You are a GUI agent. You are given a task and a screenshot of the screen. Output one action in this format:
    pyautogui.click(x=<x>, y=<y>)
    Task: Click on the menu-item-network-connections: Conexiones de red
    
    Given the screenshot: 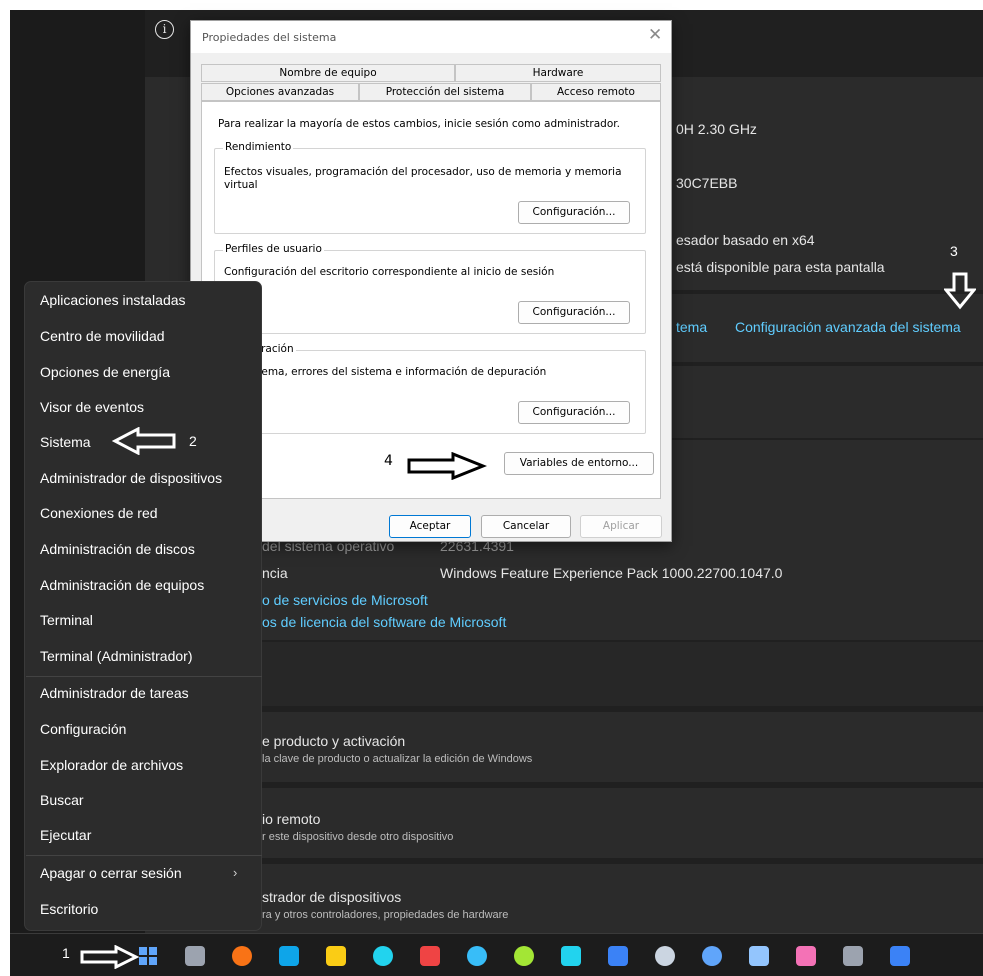 What is the action you would take?
    pyautogui.click(x=99, y=513)
    